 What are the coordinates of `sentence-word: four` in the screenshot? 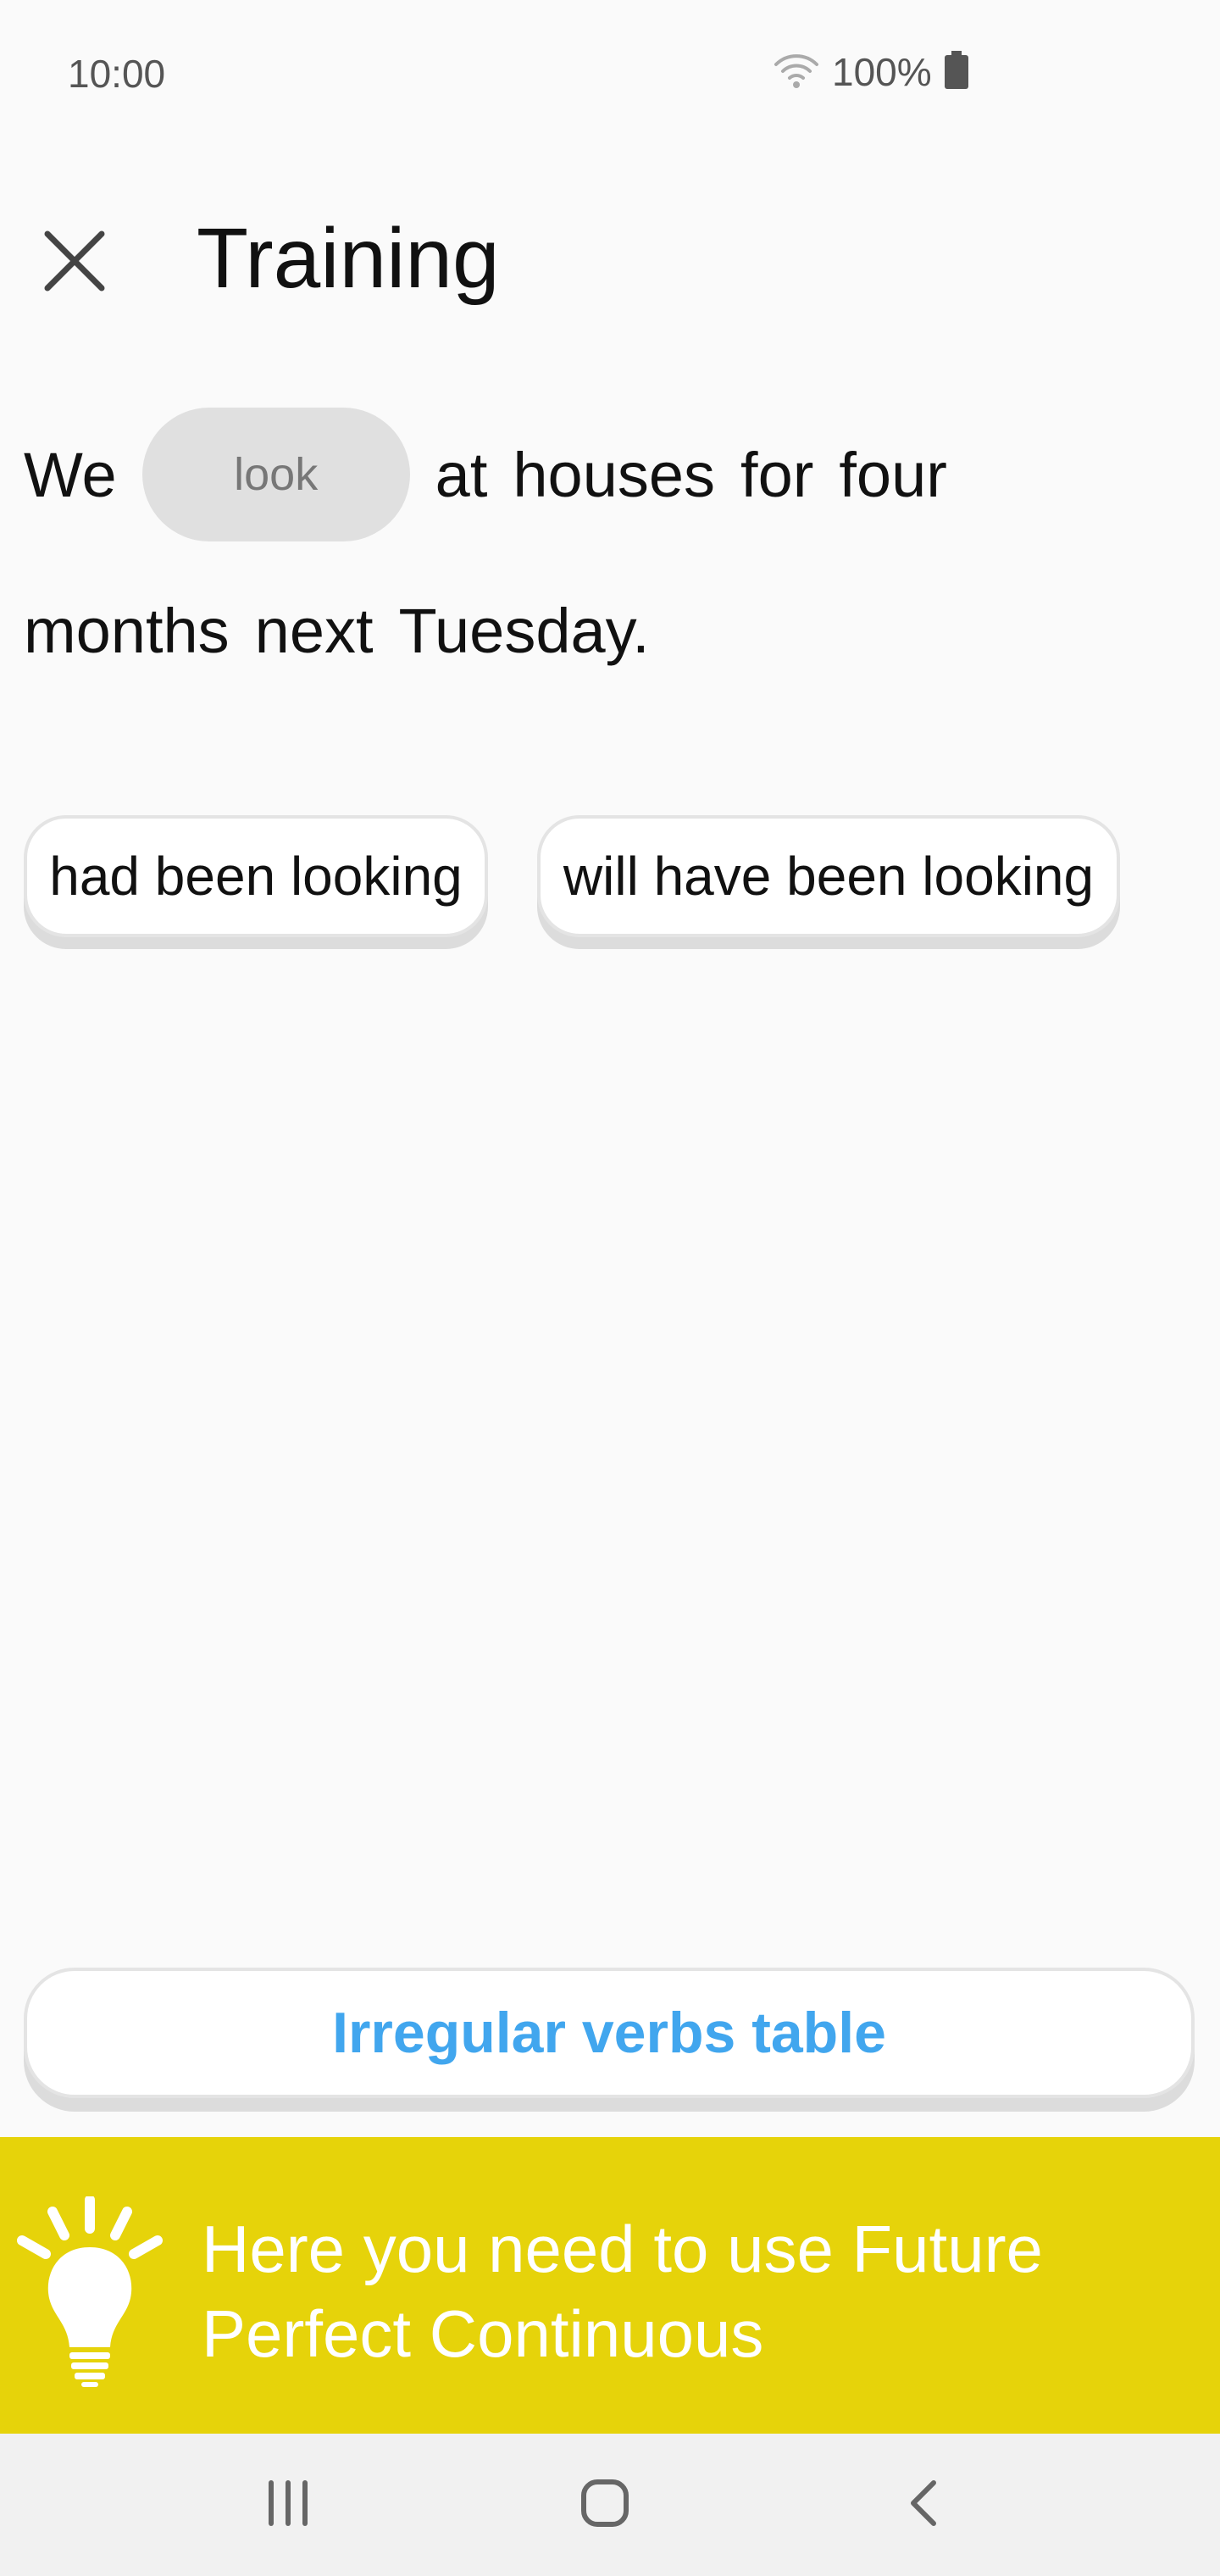 It's located at (893, 474).